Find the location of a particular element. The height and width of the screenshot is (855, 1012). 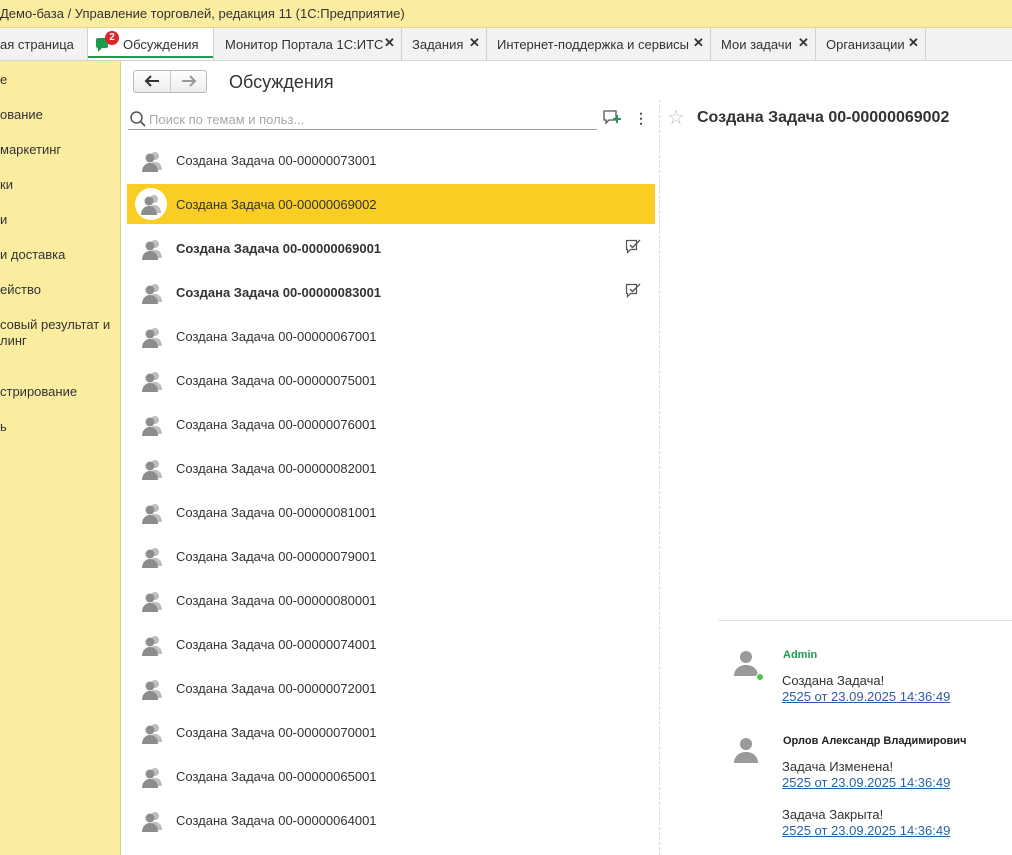

search-box is located at coordinates (362, 119).